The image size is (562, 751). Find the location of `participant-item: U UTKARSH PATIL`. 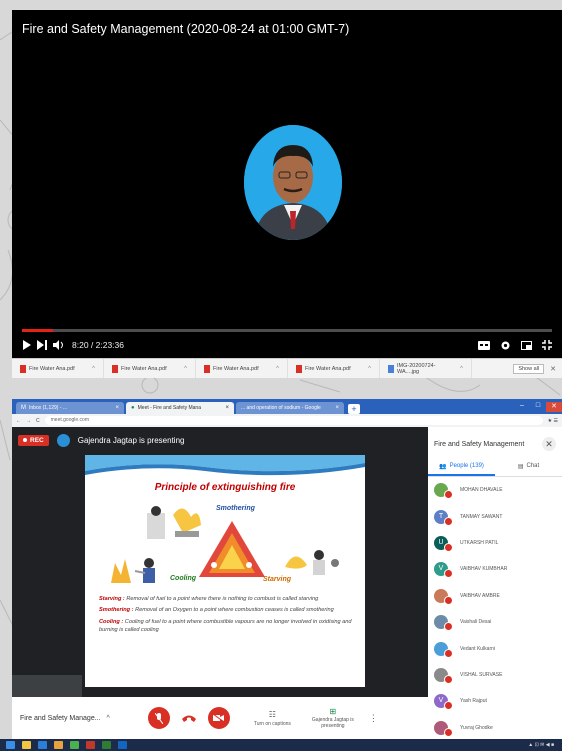

participant-item: U UTKARSH PATIL is located at coordinates (495, 543).